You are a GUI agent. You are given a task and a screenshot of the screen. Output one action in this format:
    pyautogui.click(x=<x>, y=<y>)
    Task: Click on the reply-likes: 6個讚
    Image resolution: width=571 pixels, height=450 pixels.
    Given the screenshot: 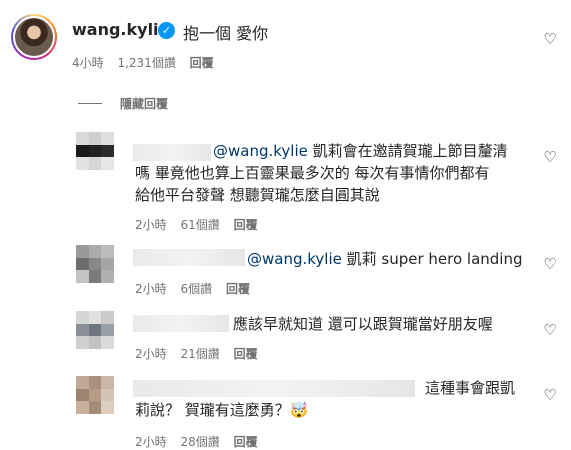 What is the action you would take?
    pyautogui.click(x=196, y=289)
    